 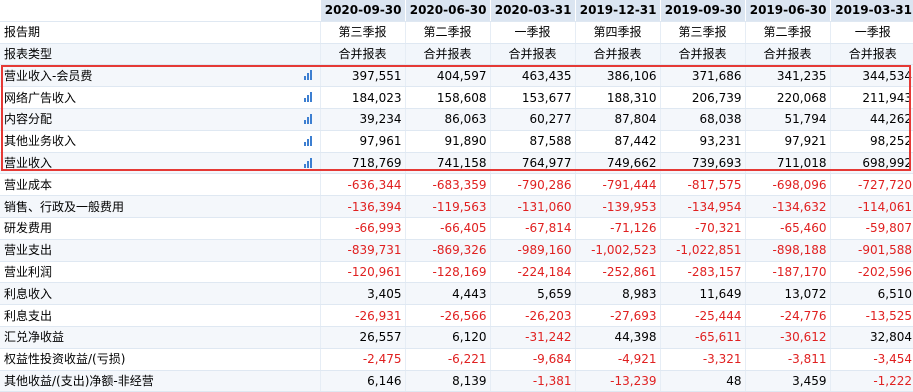 What do you see at coordinates (362, 141) in the screenshot?
I see `value-cell: 97,961` at bounding box center [362, 141].